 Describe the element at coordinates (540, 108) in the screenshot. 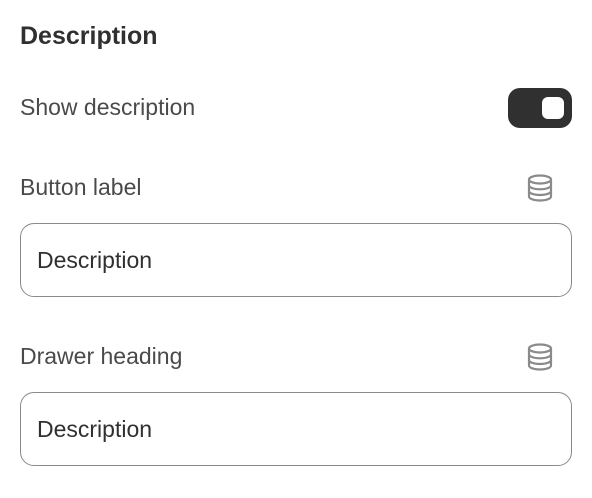

I see `show-description-toggle` at that location.